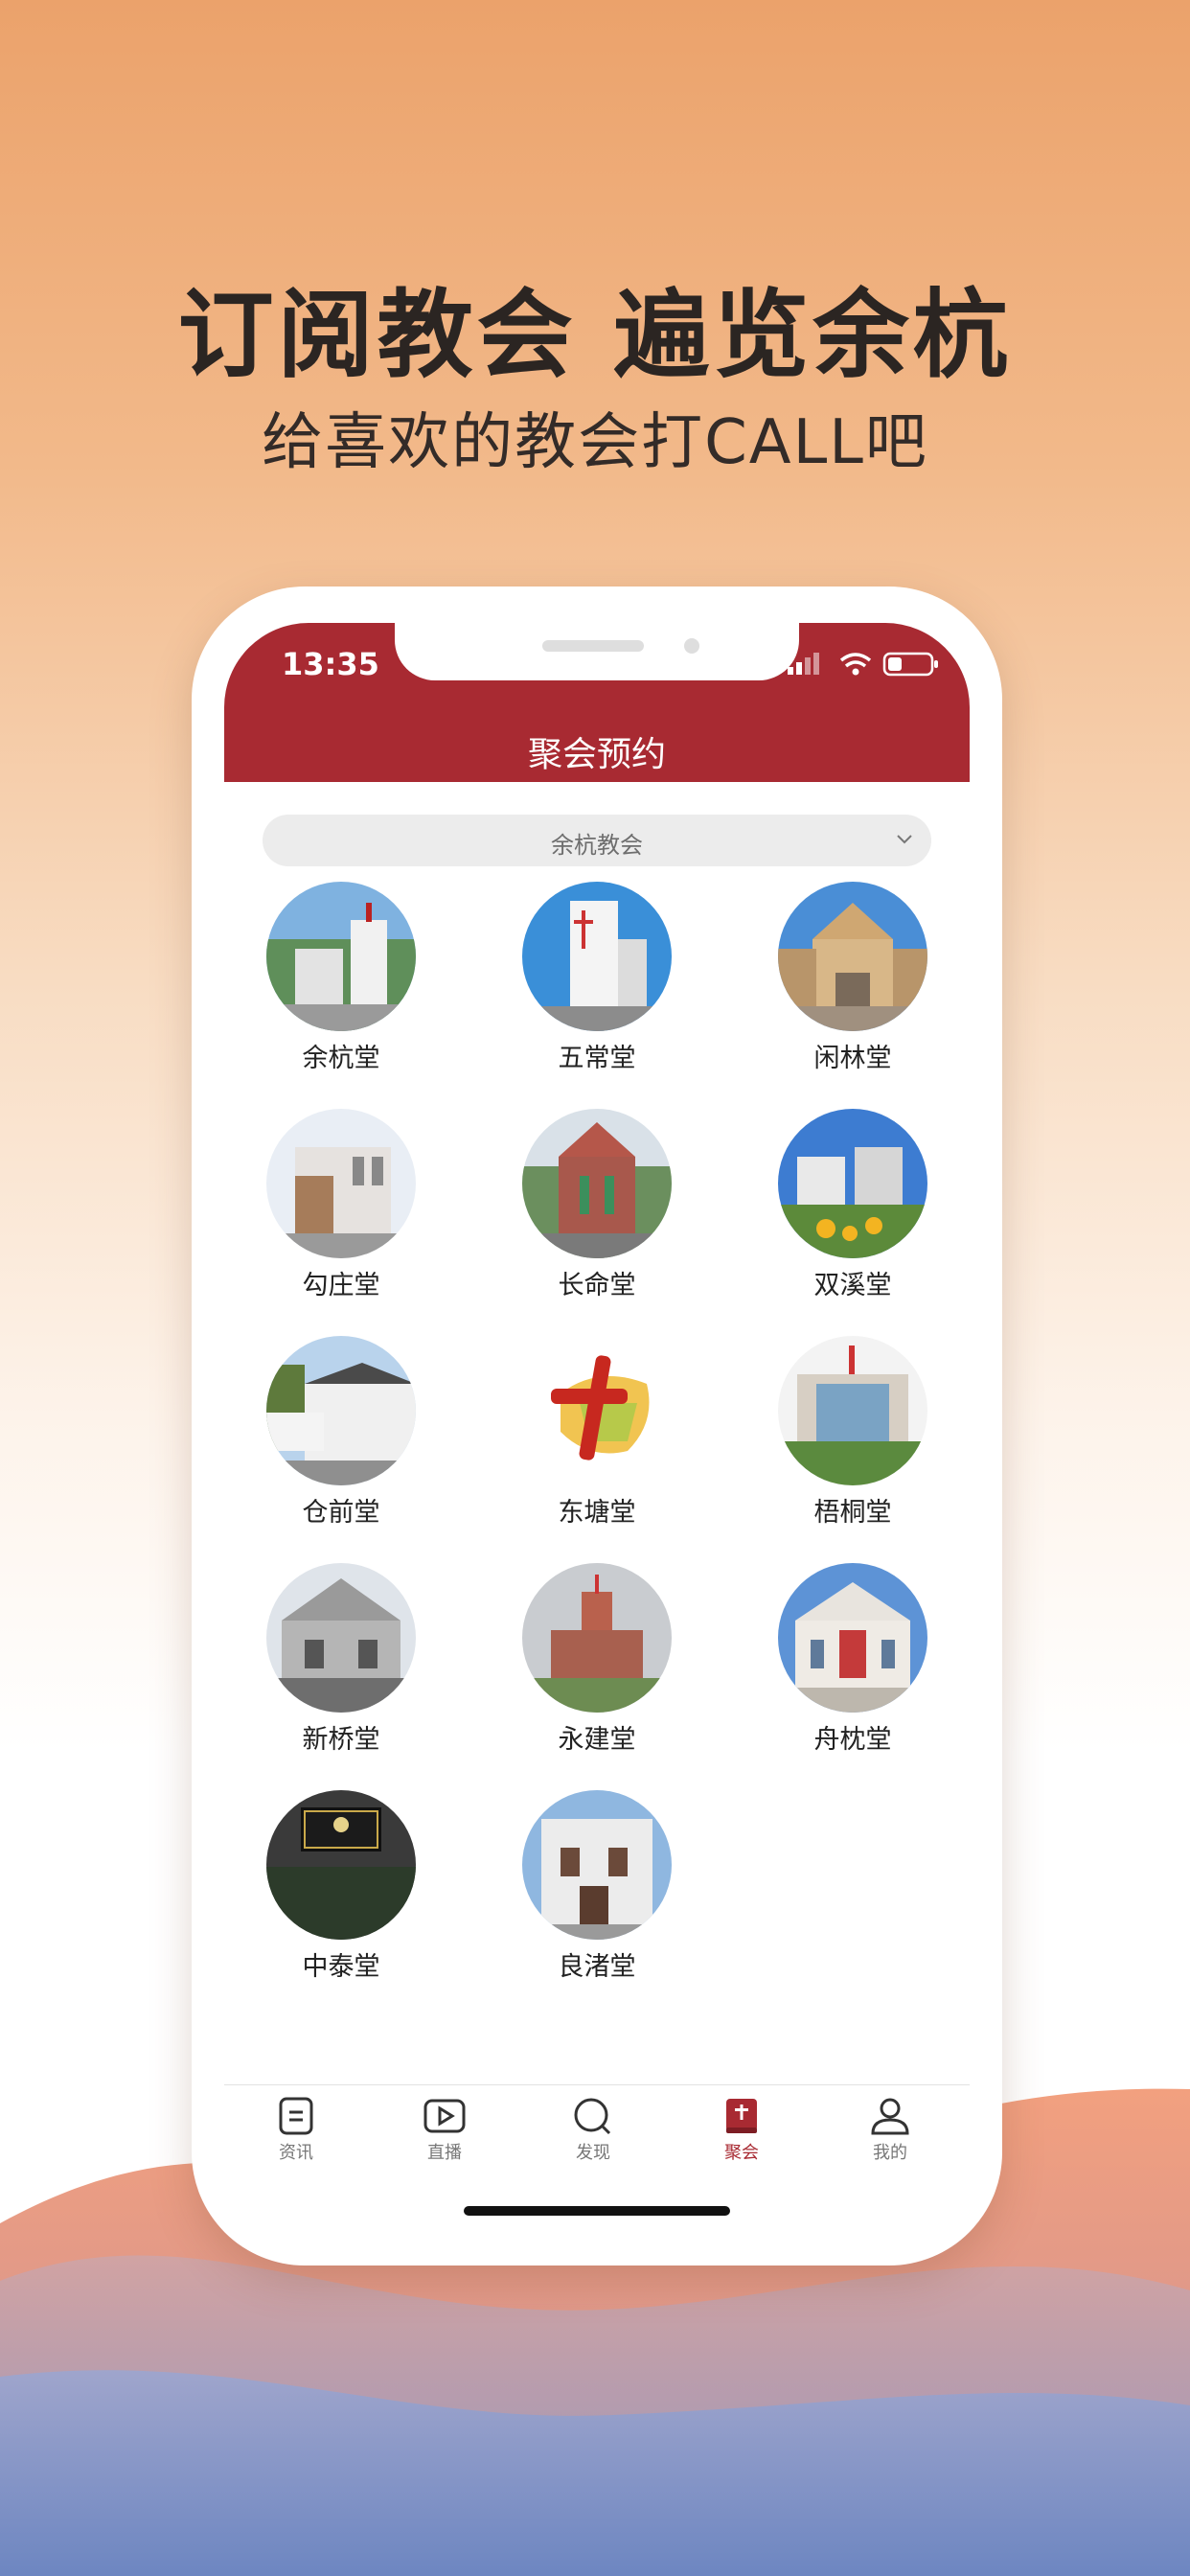  What do you see at coordinates (593, 646) in the screenshot?
I see `speaker-grille` at bounding box center [593, 646].